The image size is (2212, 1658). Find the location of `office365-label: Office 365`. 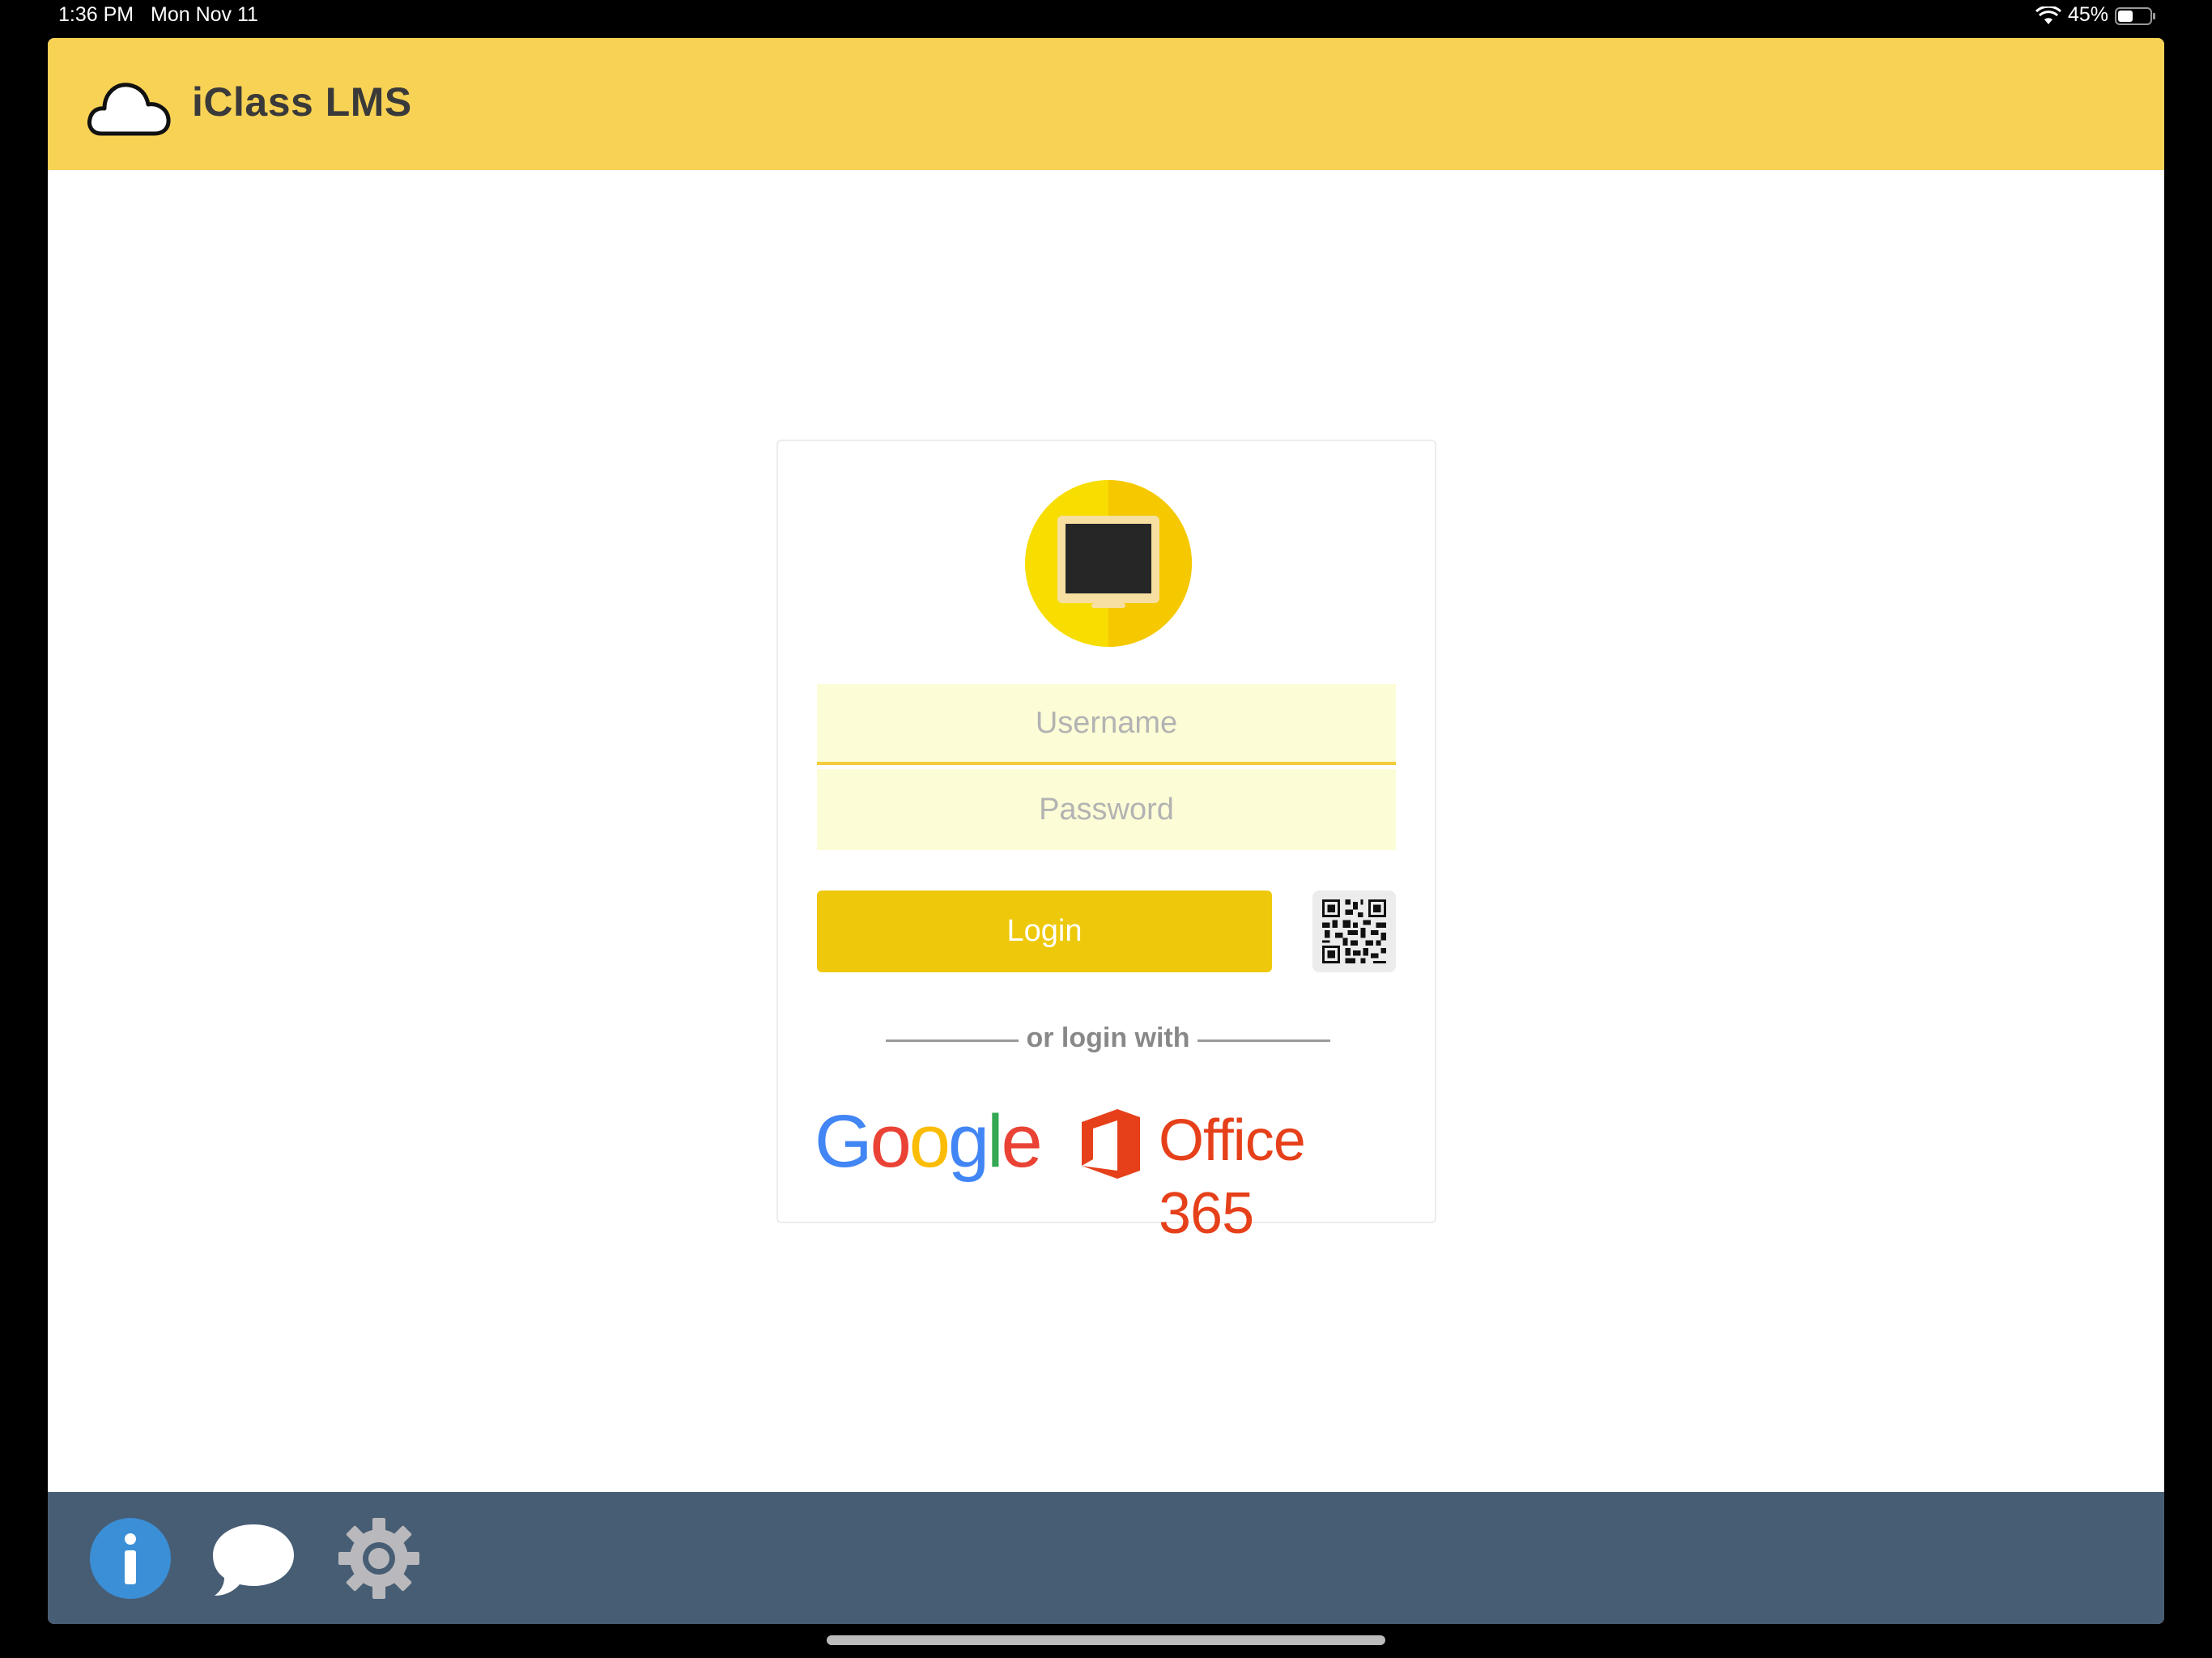

office365-label: Office 365 is located at coordinates (1232, 1177).